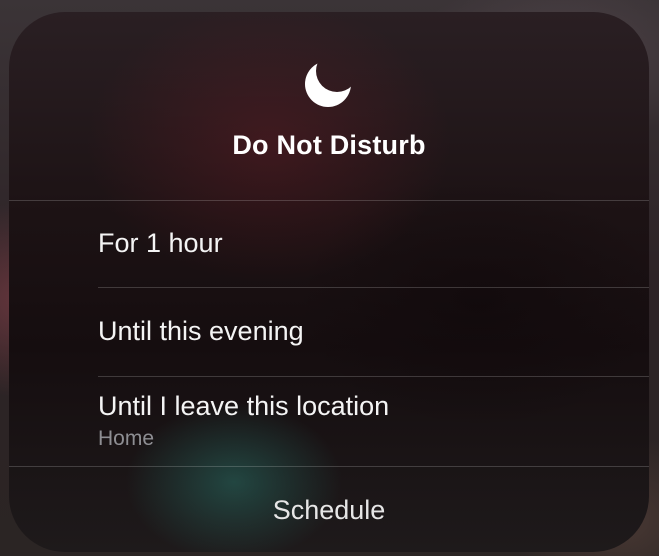 This screenshot has width=659, height=556. Describe the element at coordinates (201, 331) in the screenshot. I see `option-label: Until this evening` at that location.